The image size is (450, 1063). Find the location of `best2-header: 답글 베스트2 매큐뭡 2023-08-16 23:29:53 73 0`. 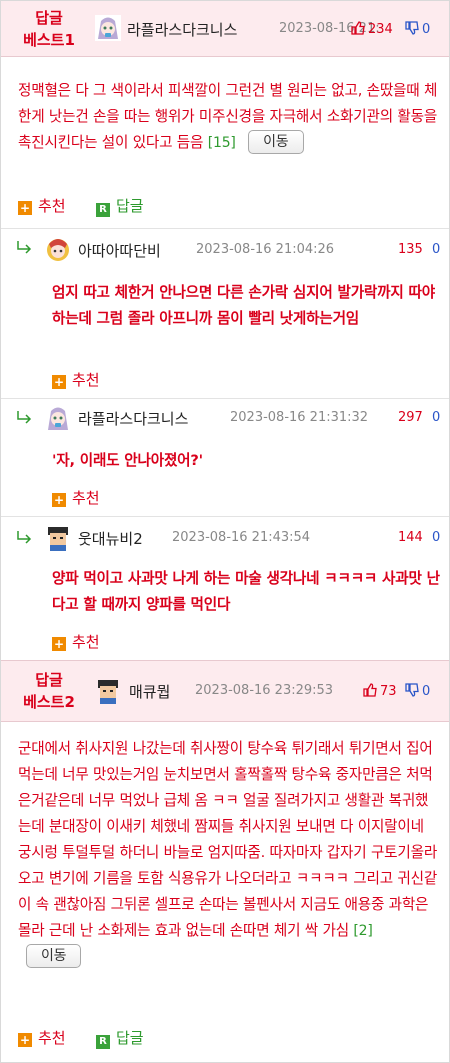

best2-header: 답글 베스트2 매큐뭡 2023-08-16 23:29:53 73 0 is located at coordinates (225, 691).